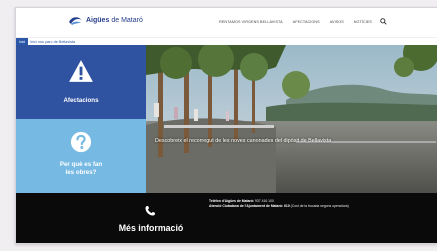 The width and height of the screenshot is (437, 251). I want to click on search-icon, so click(383, 21).